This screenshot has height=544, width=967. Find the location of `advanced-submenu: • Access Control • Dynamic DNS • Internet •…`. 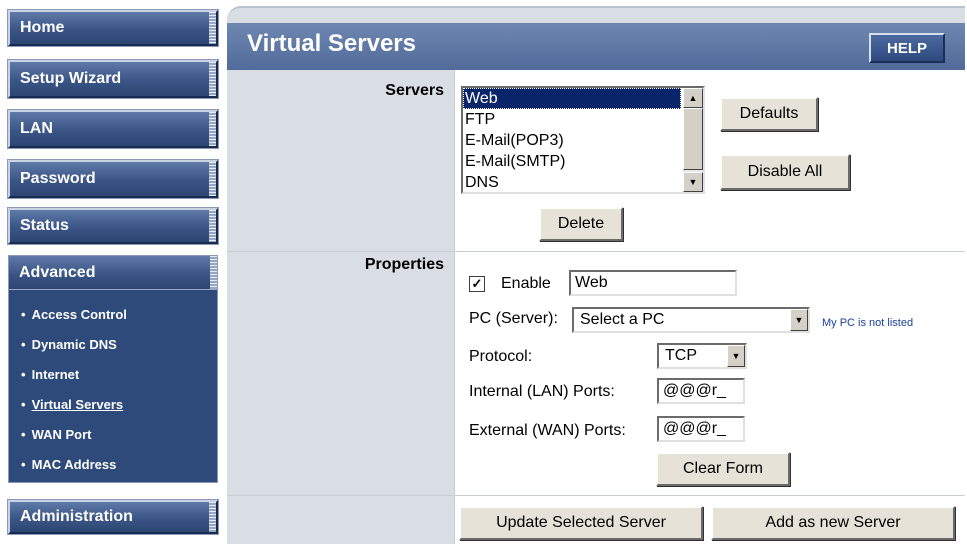

advanced-submenu: • Access Control • Dynamic DNS • Internet •… is located at coordinates (113, 385).